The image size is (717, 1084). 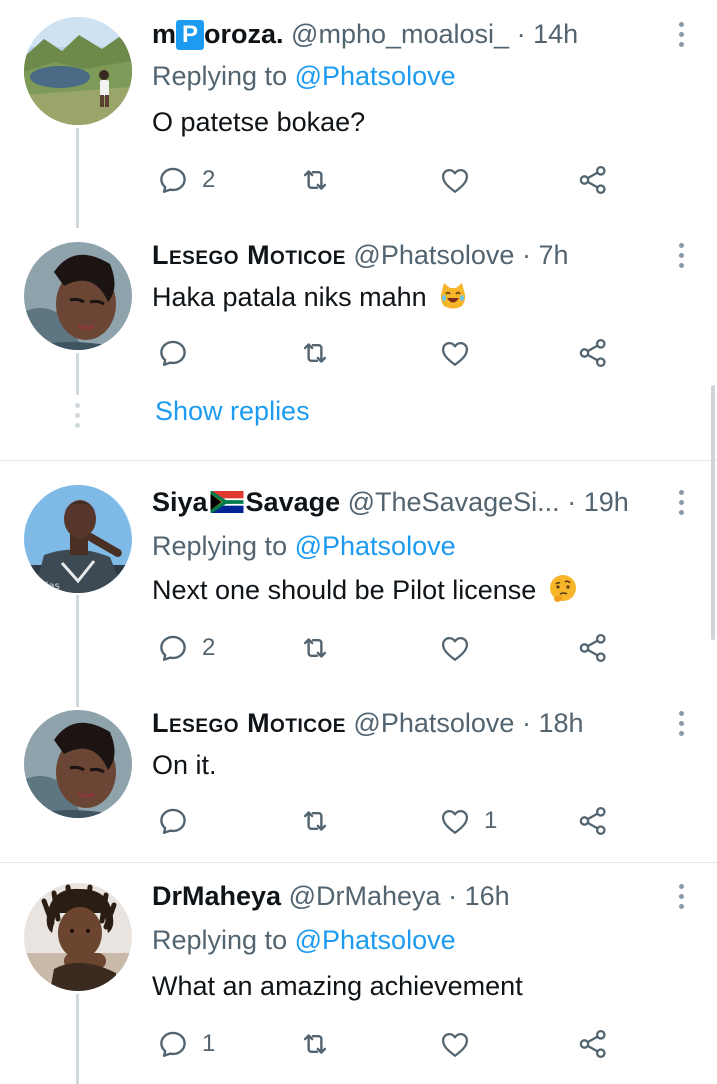 What do you see at coordinates (392, 353) in the screenshot?
I see `action-bar` at bounding box center [392, 353].